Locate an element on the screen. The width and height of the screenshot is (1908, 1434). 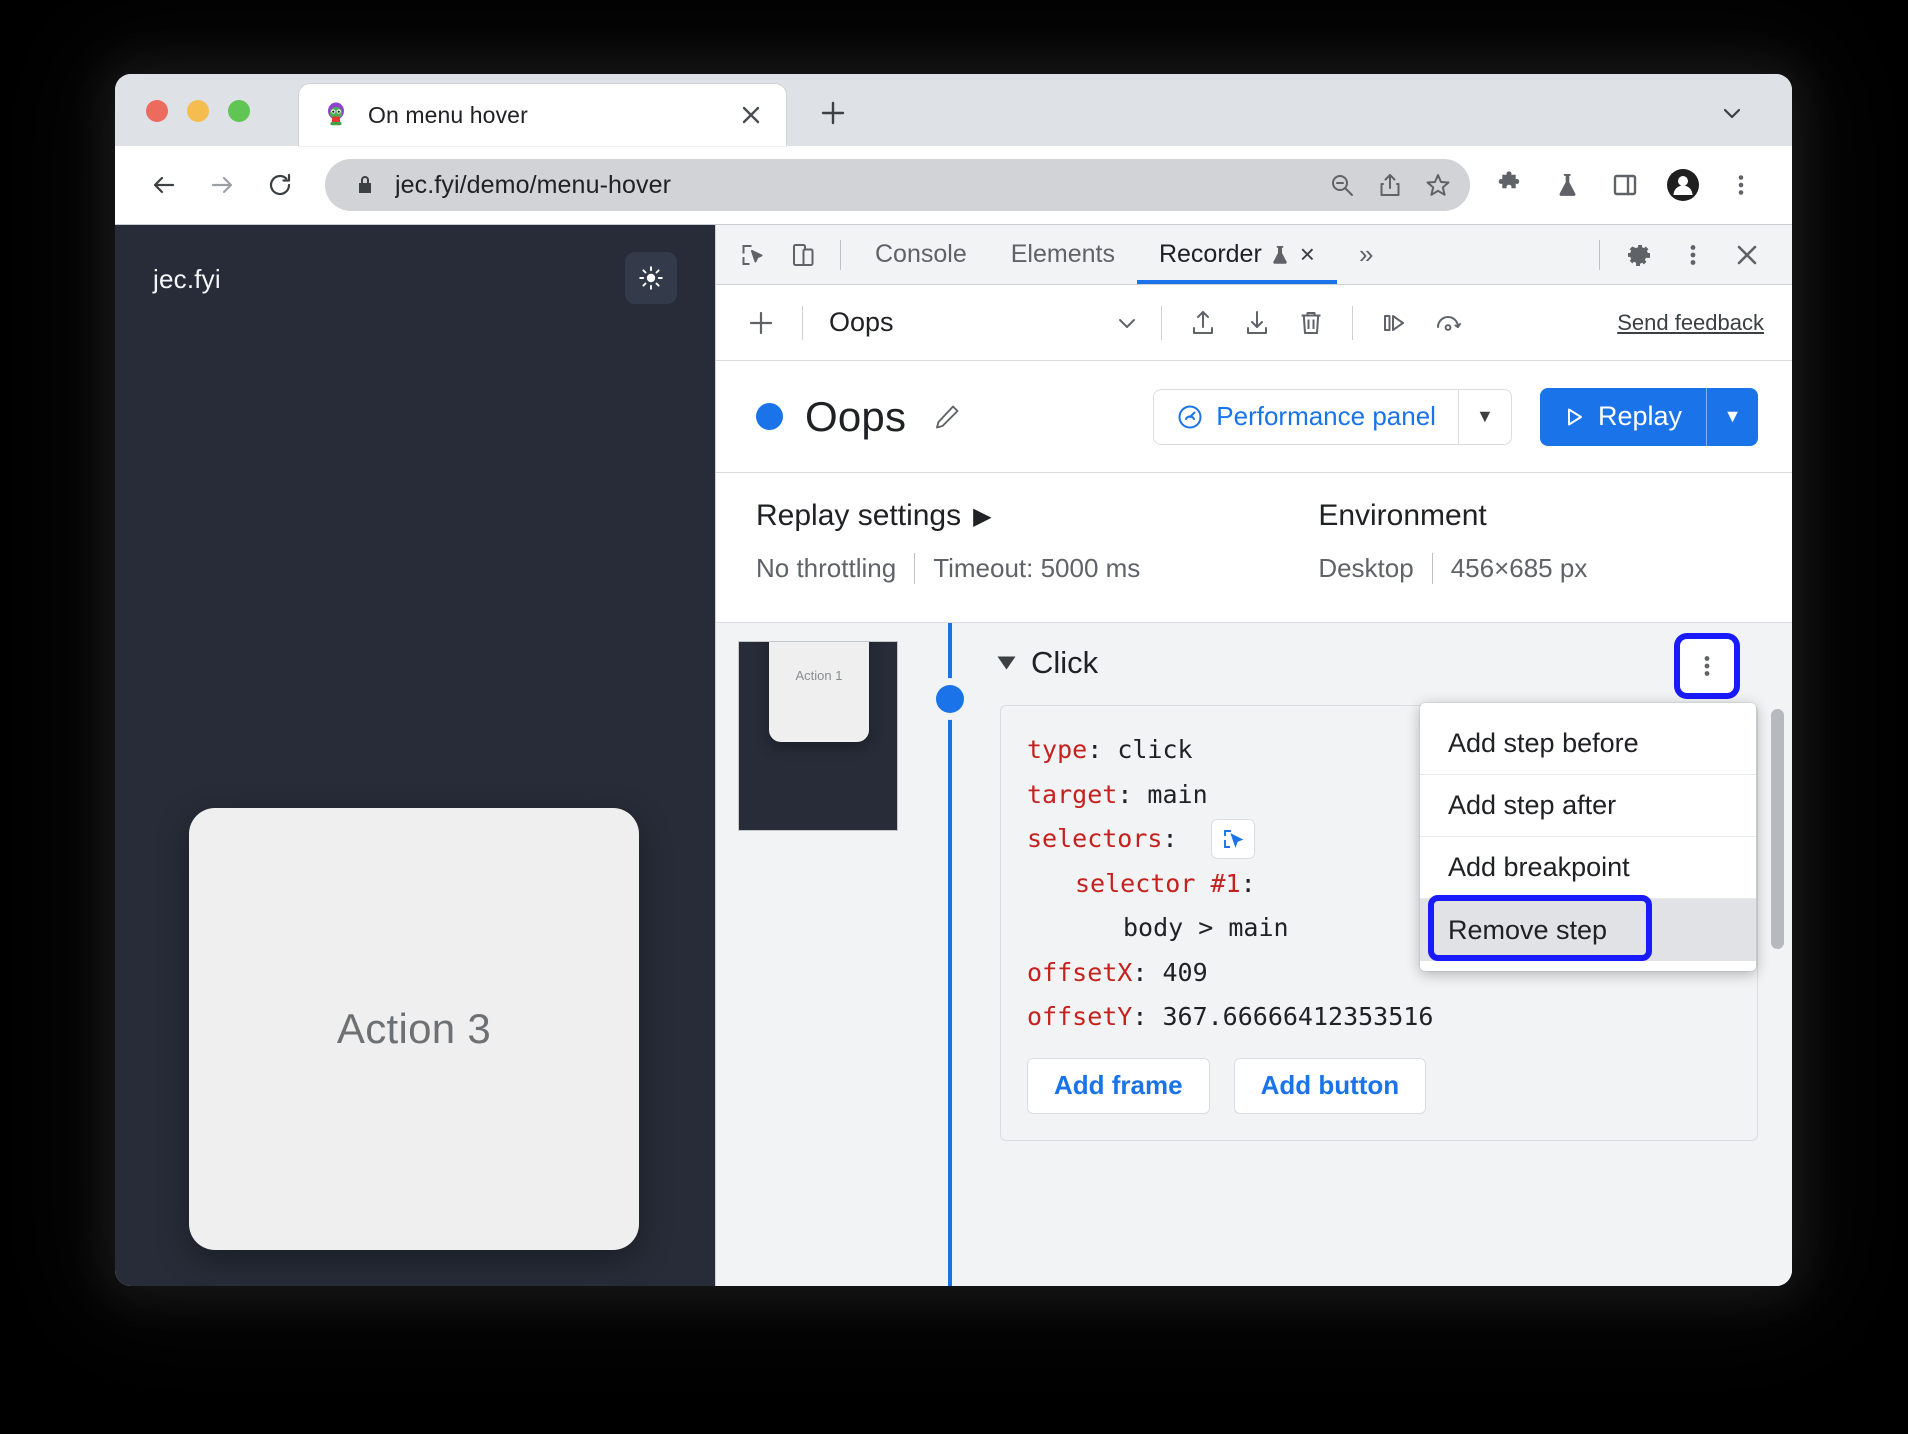
devtools-close-icon is located at coordinates (1747, 255).